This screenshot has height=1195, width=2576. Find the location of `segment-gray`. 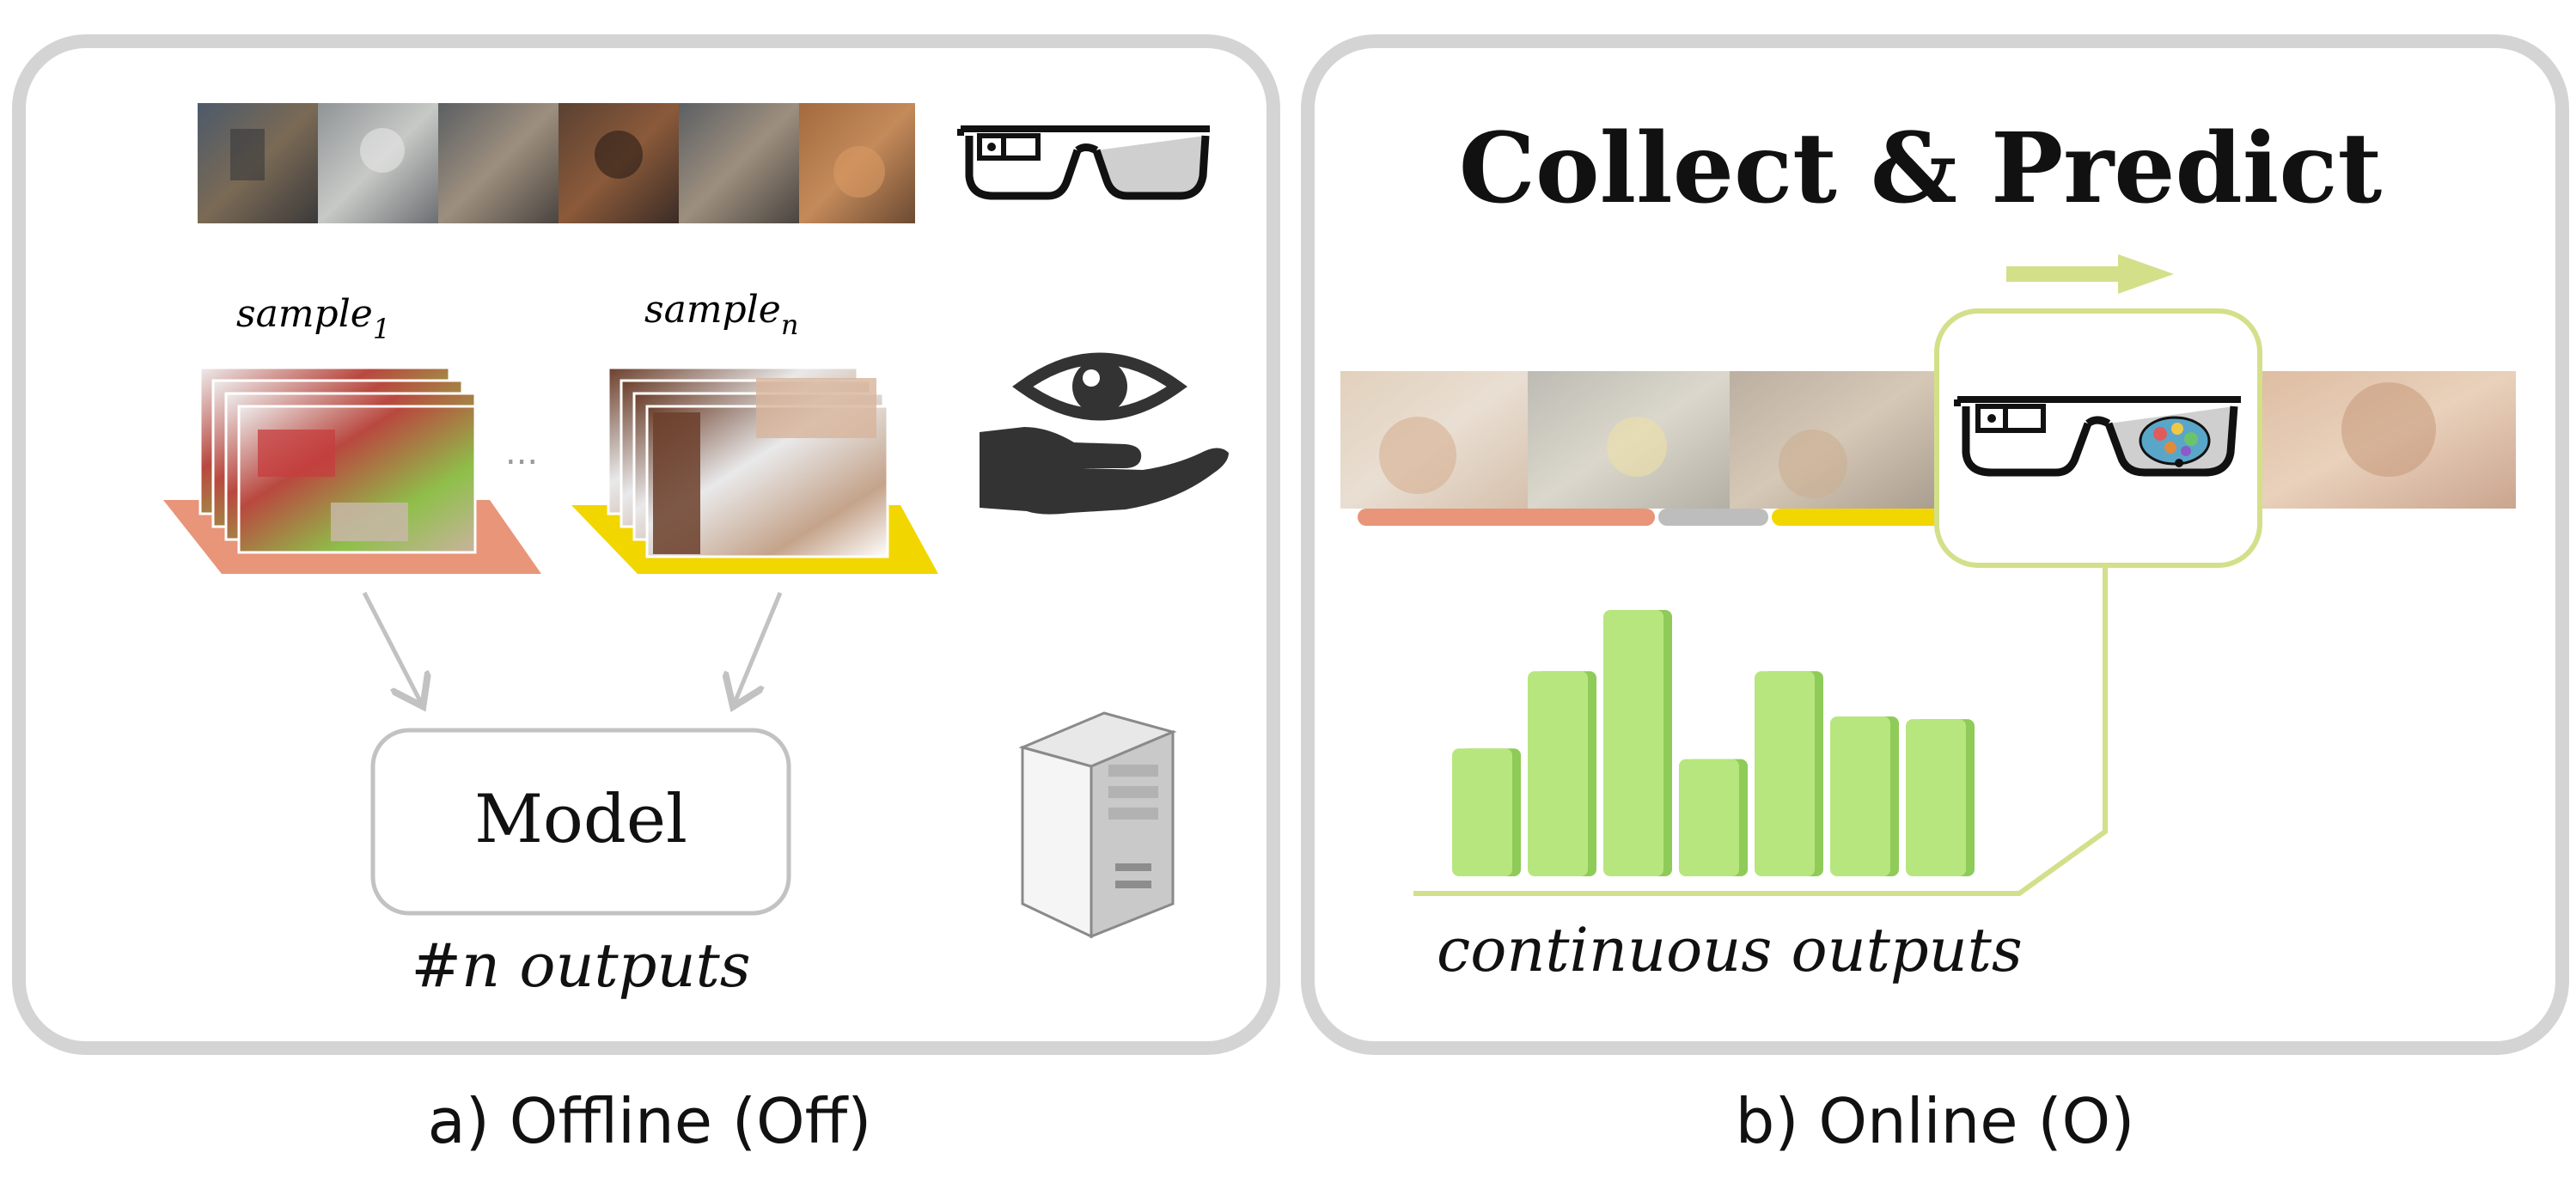

segment-gray is located at coordinates (1713, 517).